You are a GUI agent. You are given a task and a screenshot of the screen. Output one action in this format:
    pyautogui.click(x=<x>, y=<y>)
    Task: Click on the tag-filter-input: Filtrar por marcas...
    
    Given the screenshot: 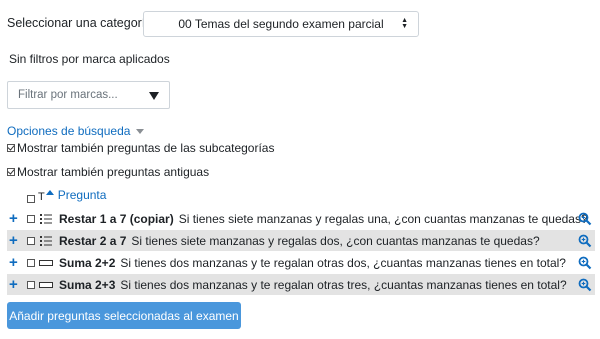 What is the action you would take?
    pyautogui.click(x=88, y=95)
    